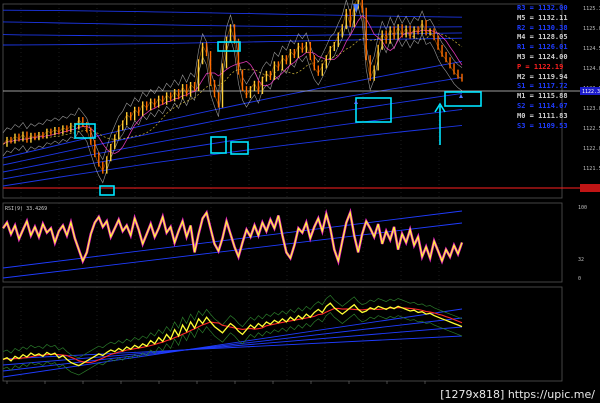 The height and width of the screenshot is (403, 600). What do you see at coordinates (582, 208) in the screenshot?
I see `rsi-axis-tick-label: 100` at bounding box center [582, 208].